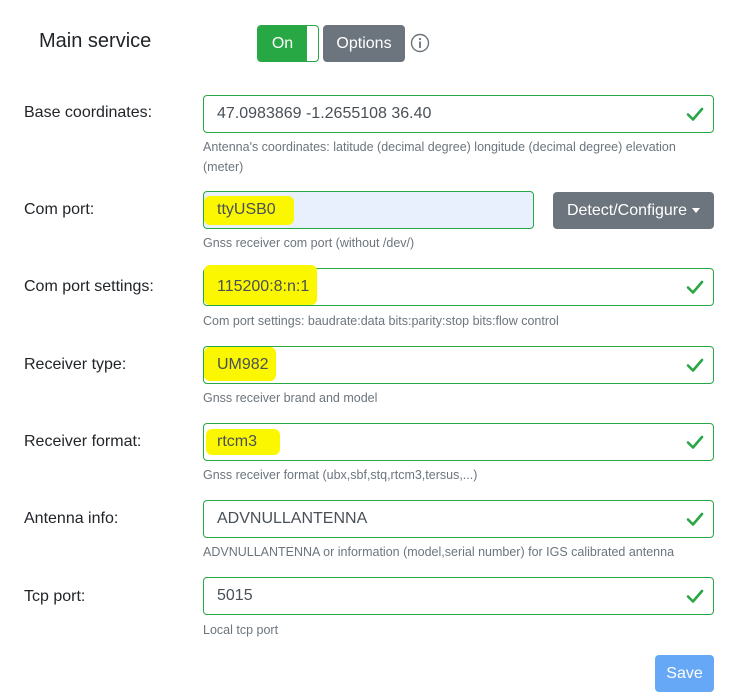  I want to click on base-coordinates-label: Base coordinates:, so click(88, 112).